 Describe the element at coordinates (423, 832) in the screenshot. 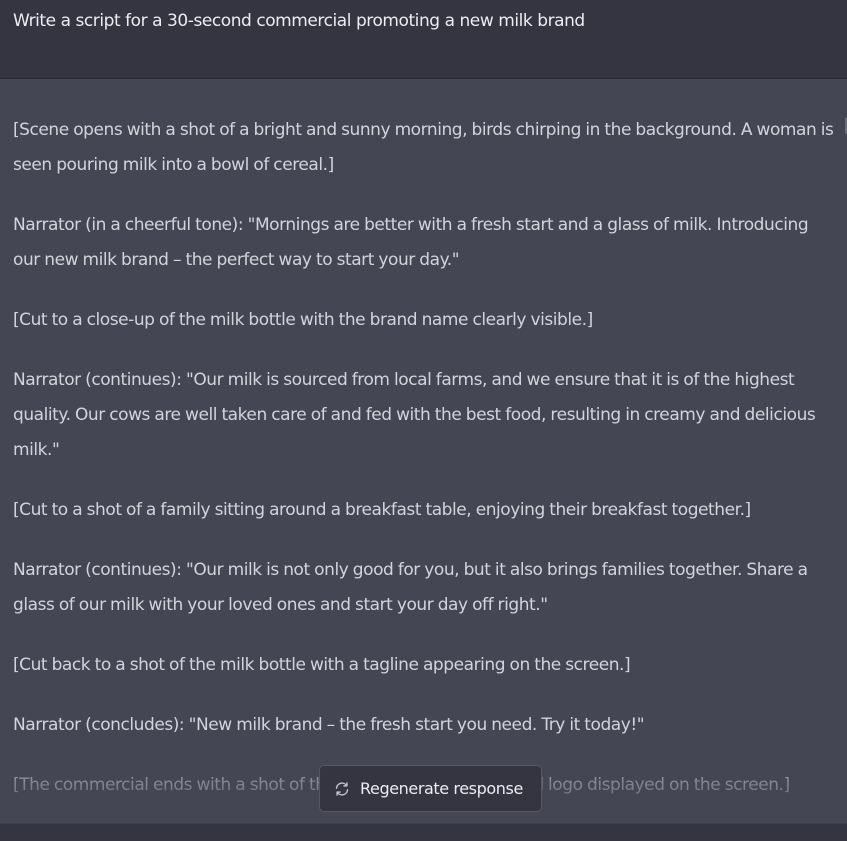

I see `input-area` at that location.